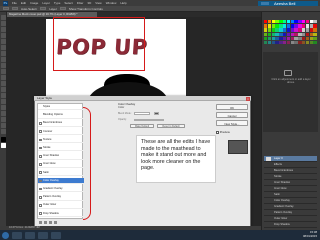 The image size is (320, 240). I want to click on taskbar-photoshop-icon, so click(56, 235).